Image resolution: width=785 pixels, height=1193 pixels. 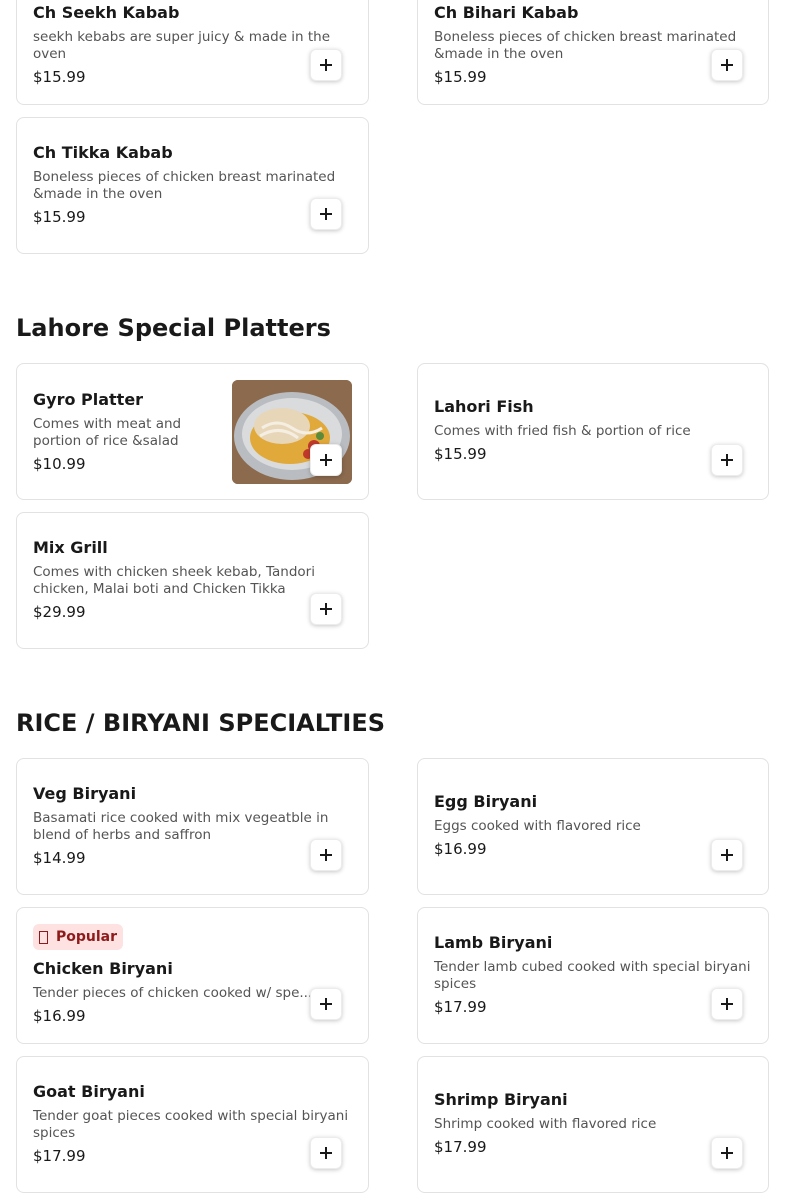 What do you see at coordinates (545, 1124) in the screenshot?
I see `item-description: Shrimp cooked with flavored rice` at bounding box center [545, 1124].